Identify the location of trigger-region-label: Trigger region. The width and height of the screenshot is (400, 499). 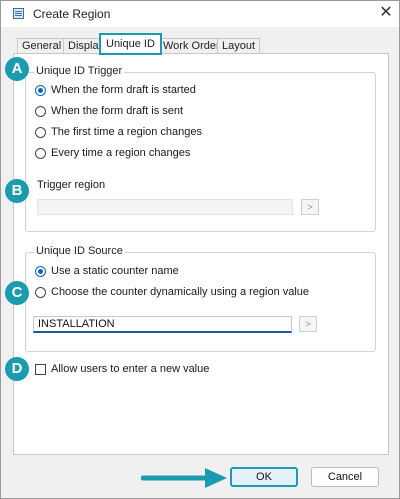
(71, 185).